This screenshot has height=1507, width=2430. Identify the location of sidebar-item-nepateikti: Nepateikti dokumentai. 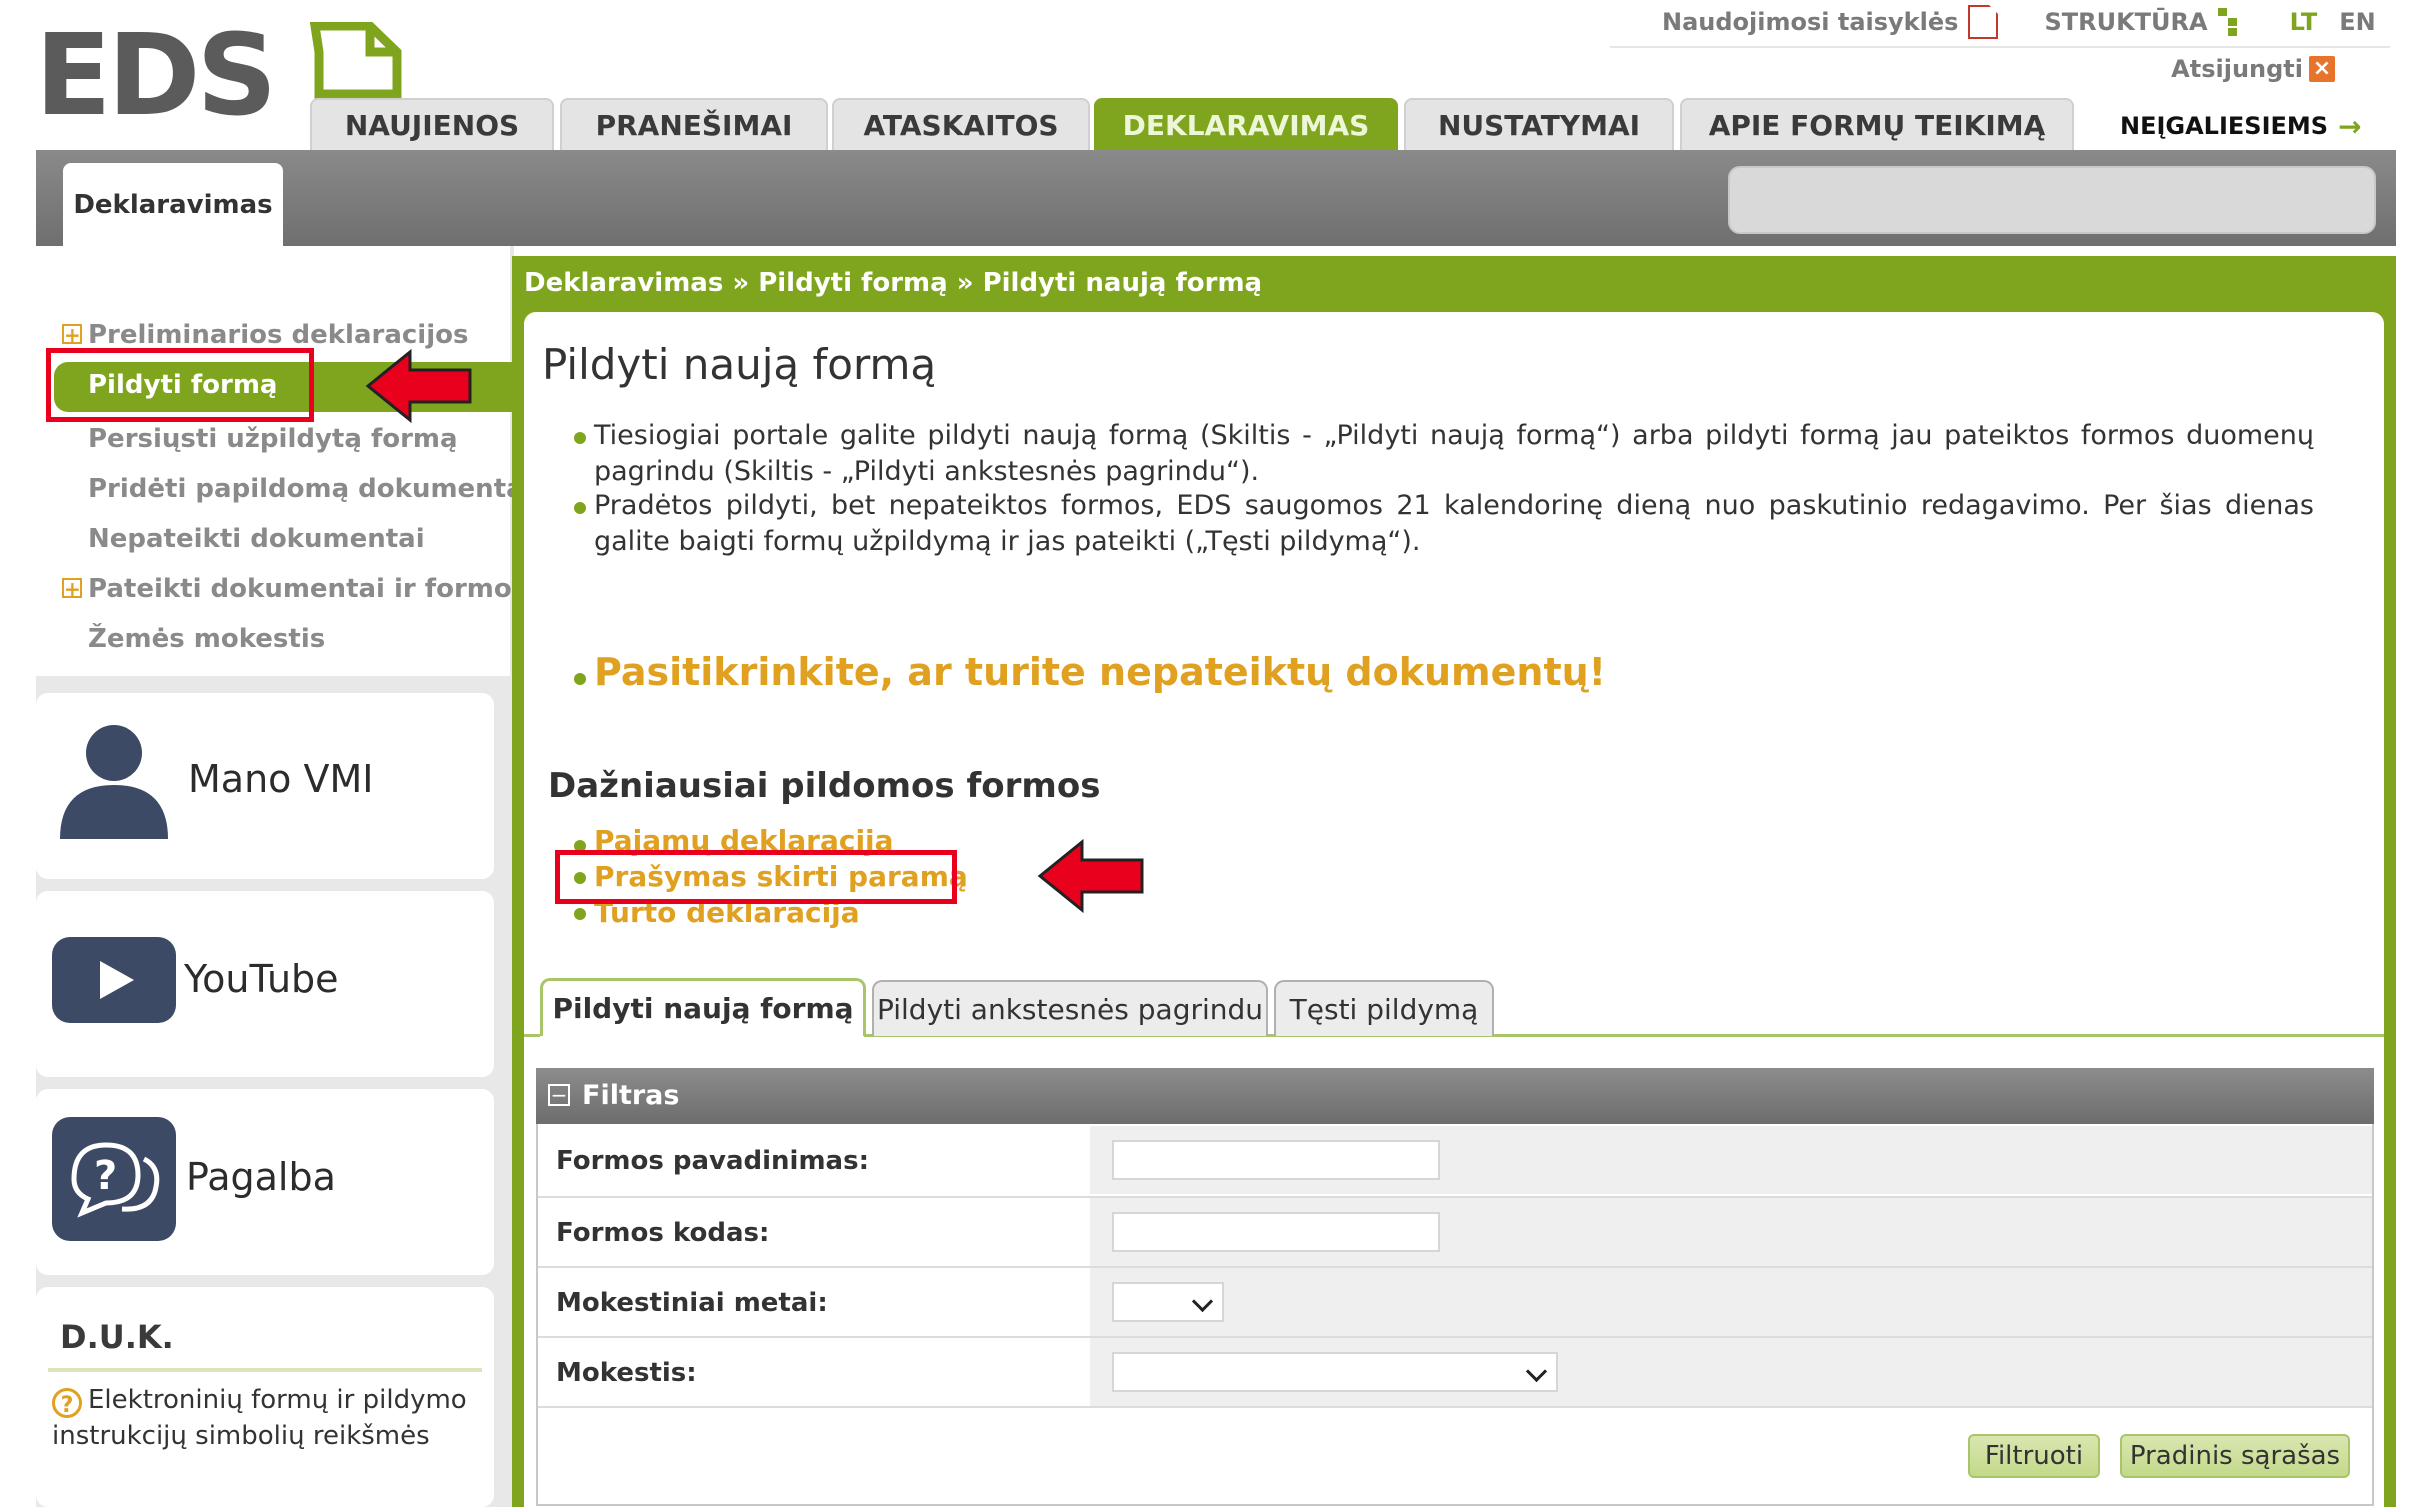
(256, 539).